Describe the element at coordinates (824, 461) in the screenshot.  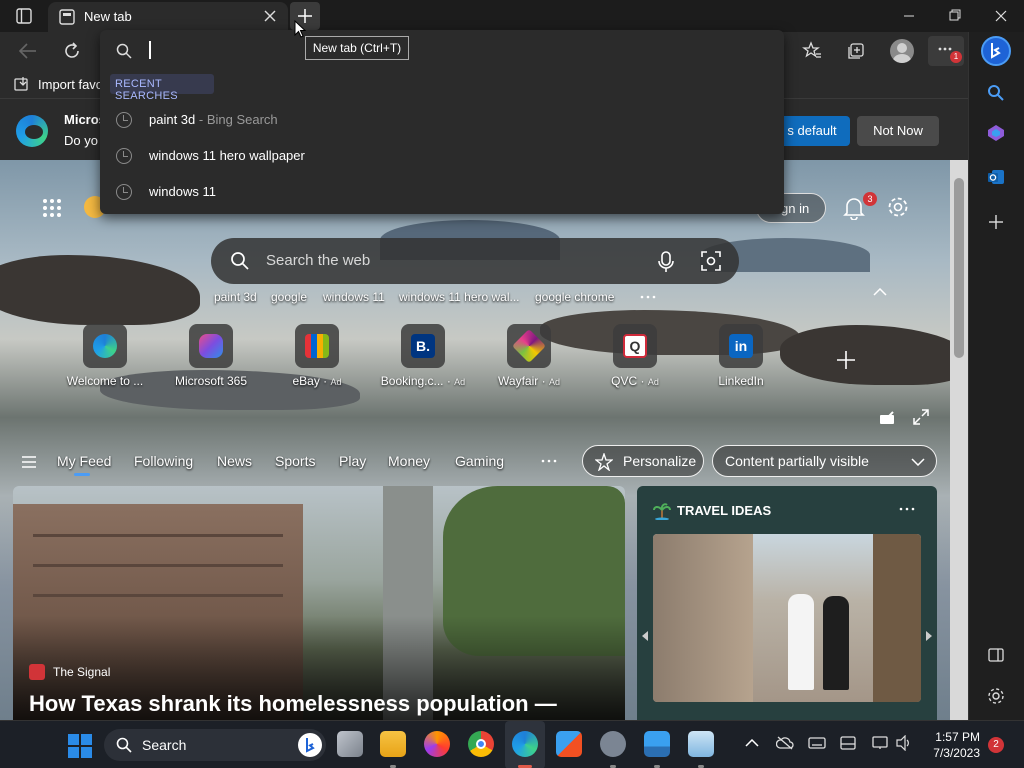
I see `content-visibility-dropdown: Content partially visible` at that location.